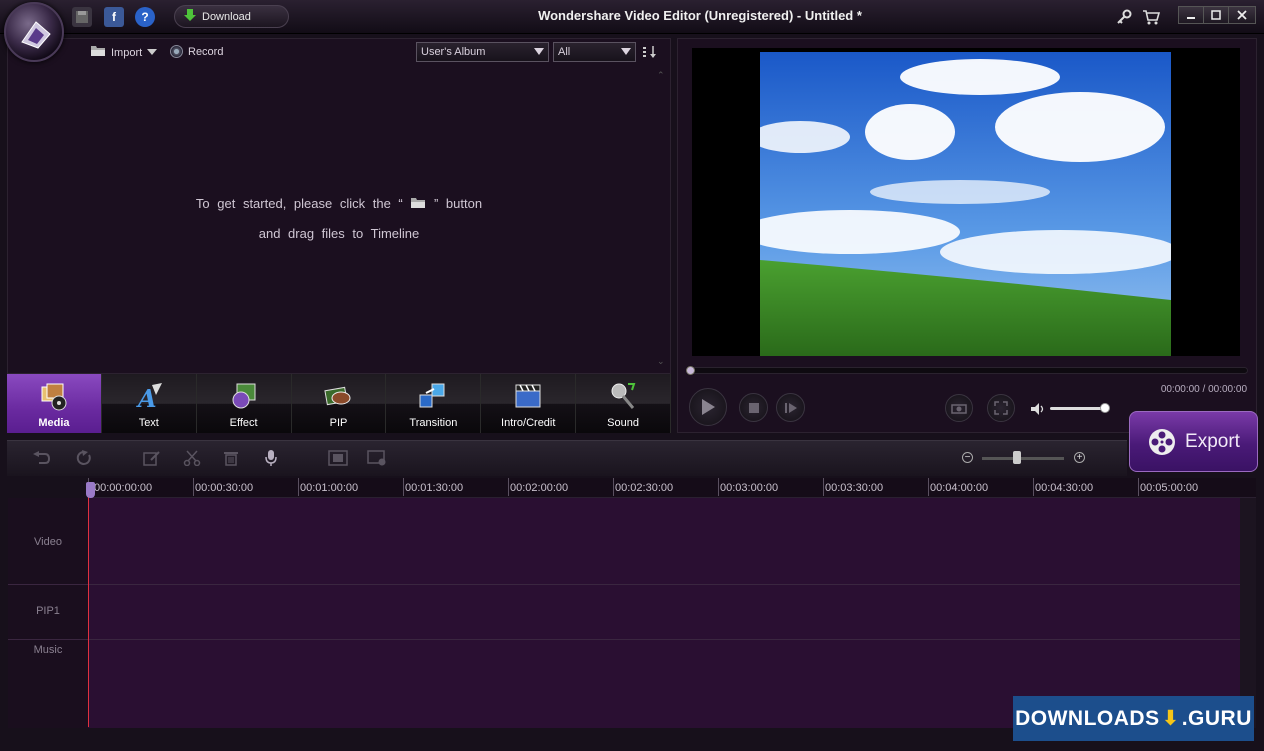 The image size is (1264, 751). I want to click on film-reel-icon, so click(1162, 441).